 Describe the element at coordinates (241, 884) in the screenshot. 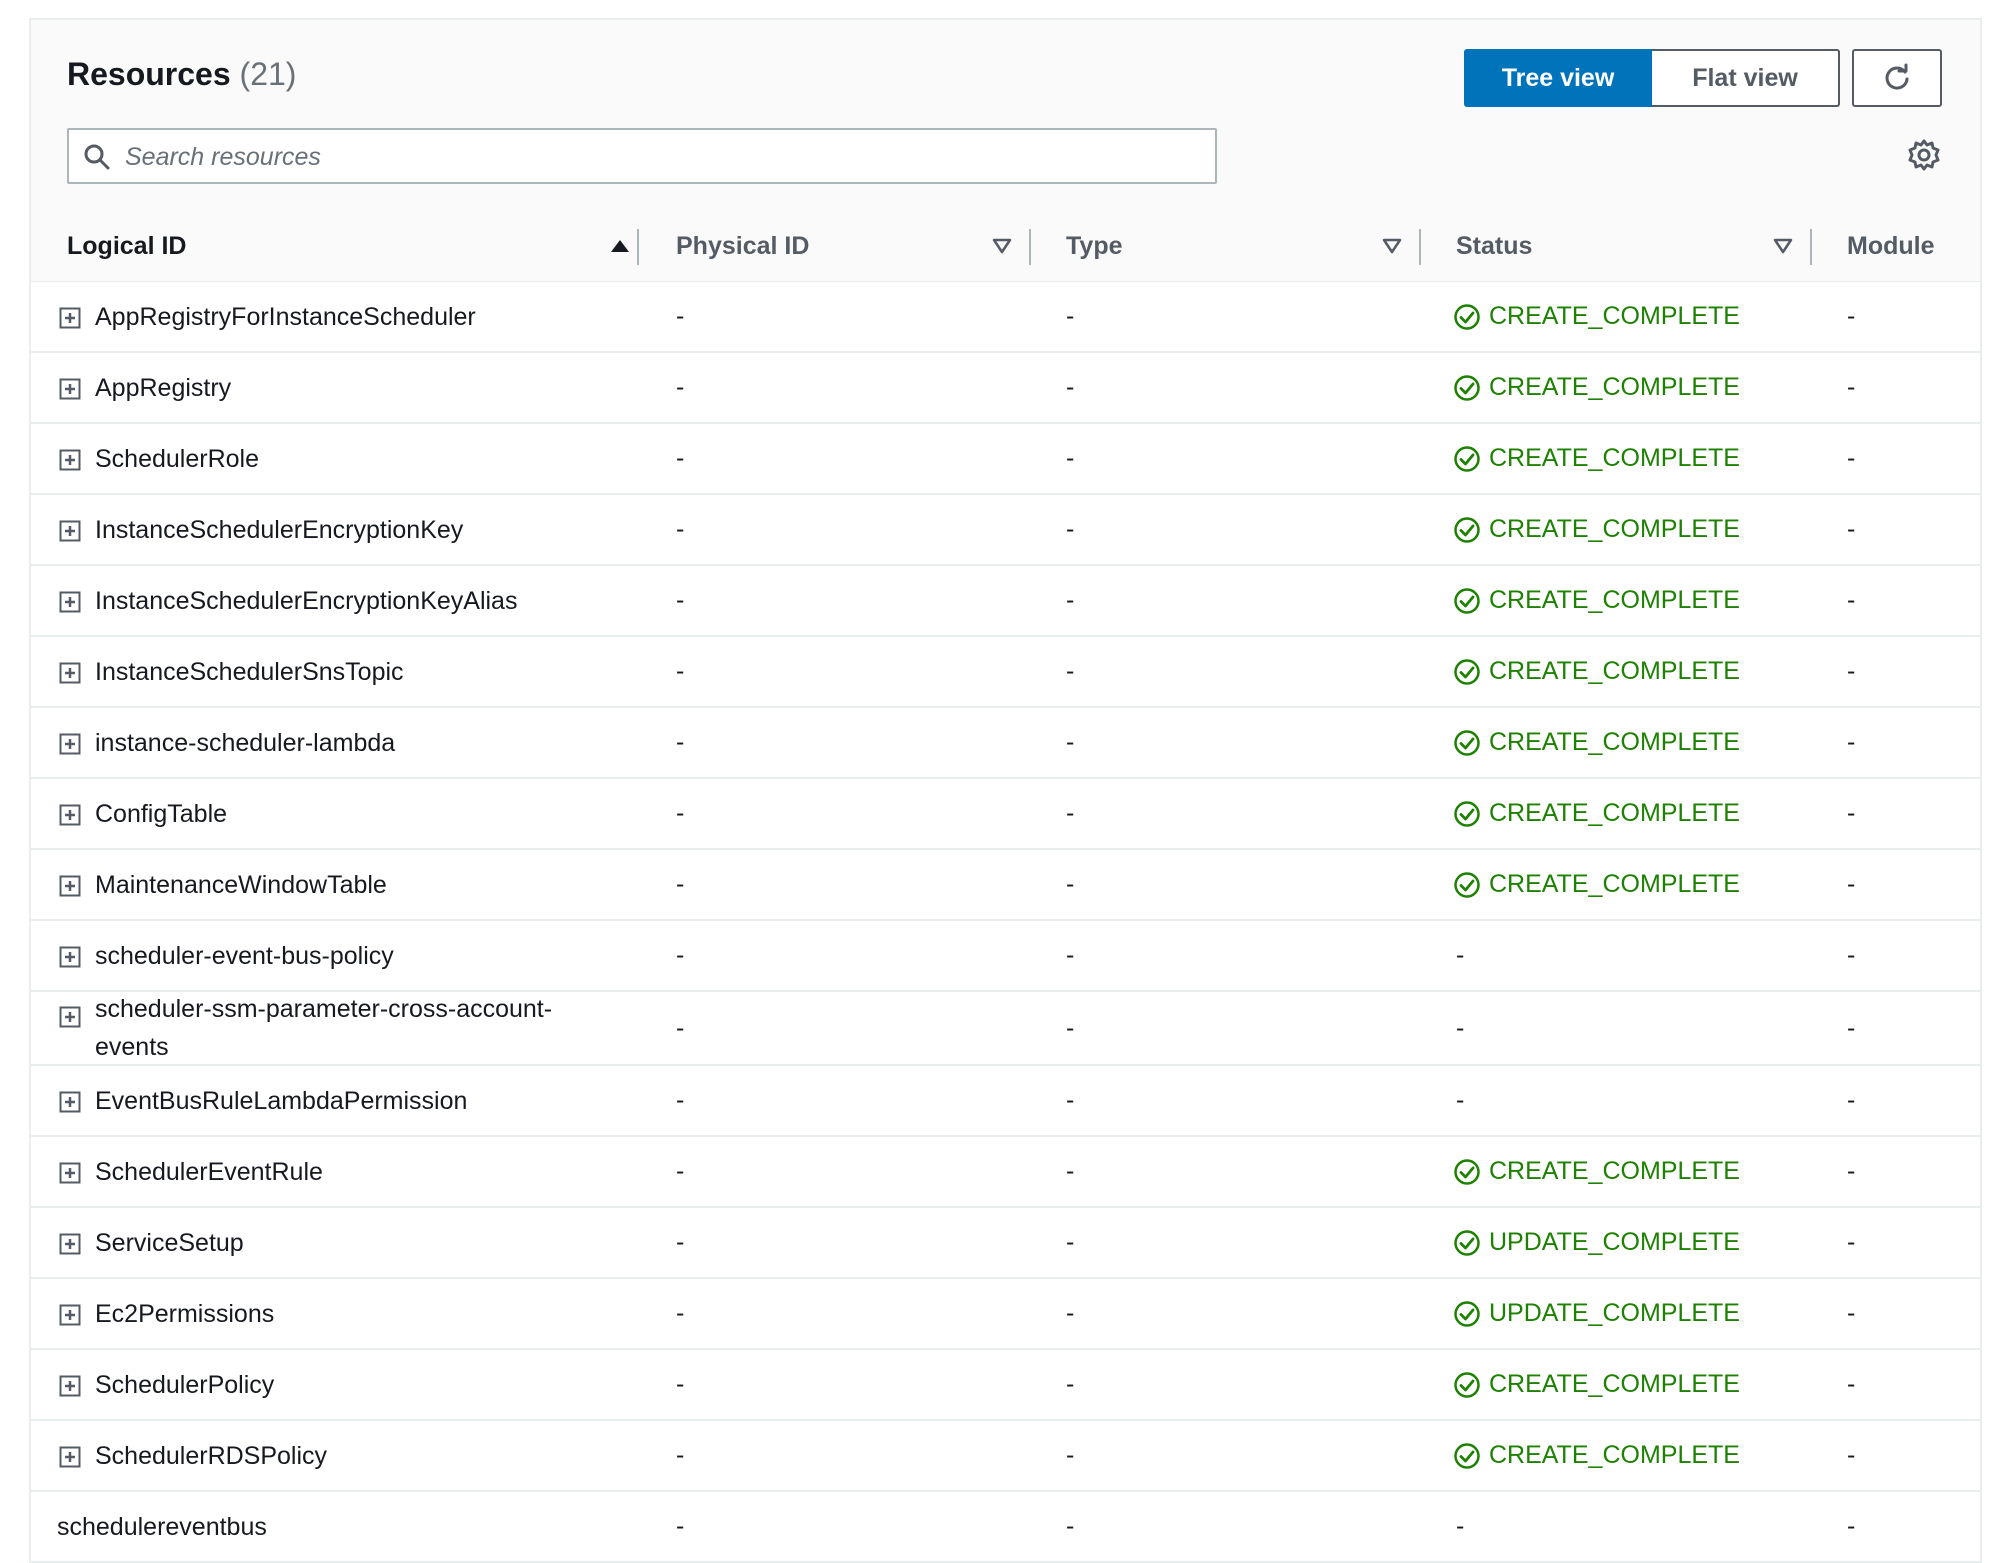

I see `logical-id-cell: MaintenanceWindowTable` at that location.